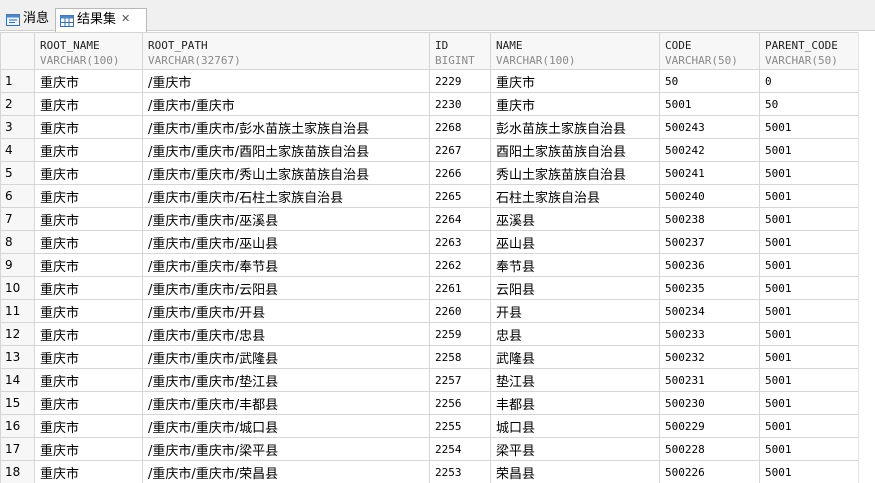 This screenshot has width=875, height=483. I want to click on cell-root-path: /重庆市/重庆市/武隆县, so click(286, 357).